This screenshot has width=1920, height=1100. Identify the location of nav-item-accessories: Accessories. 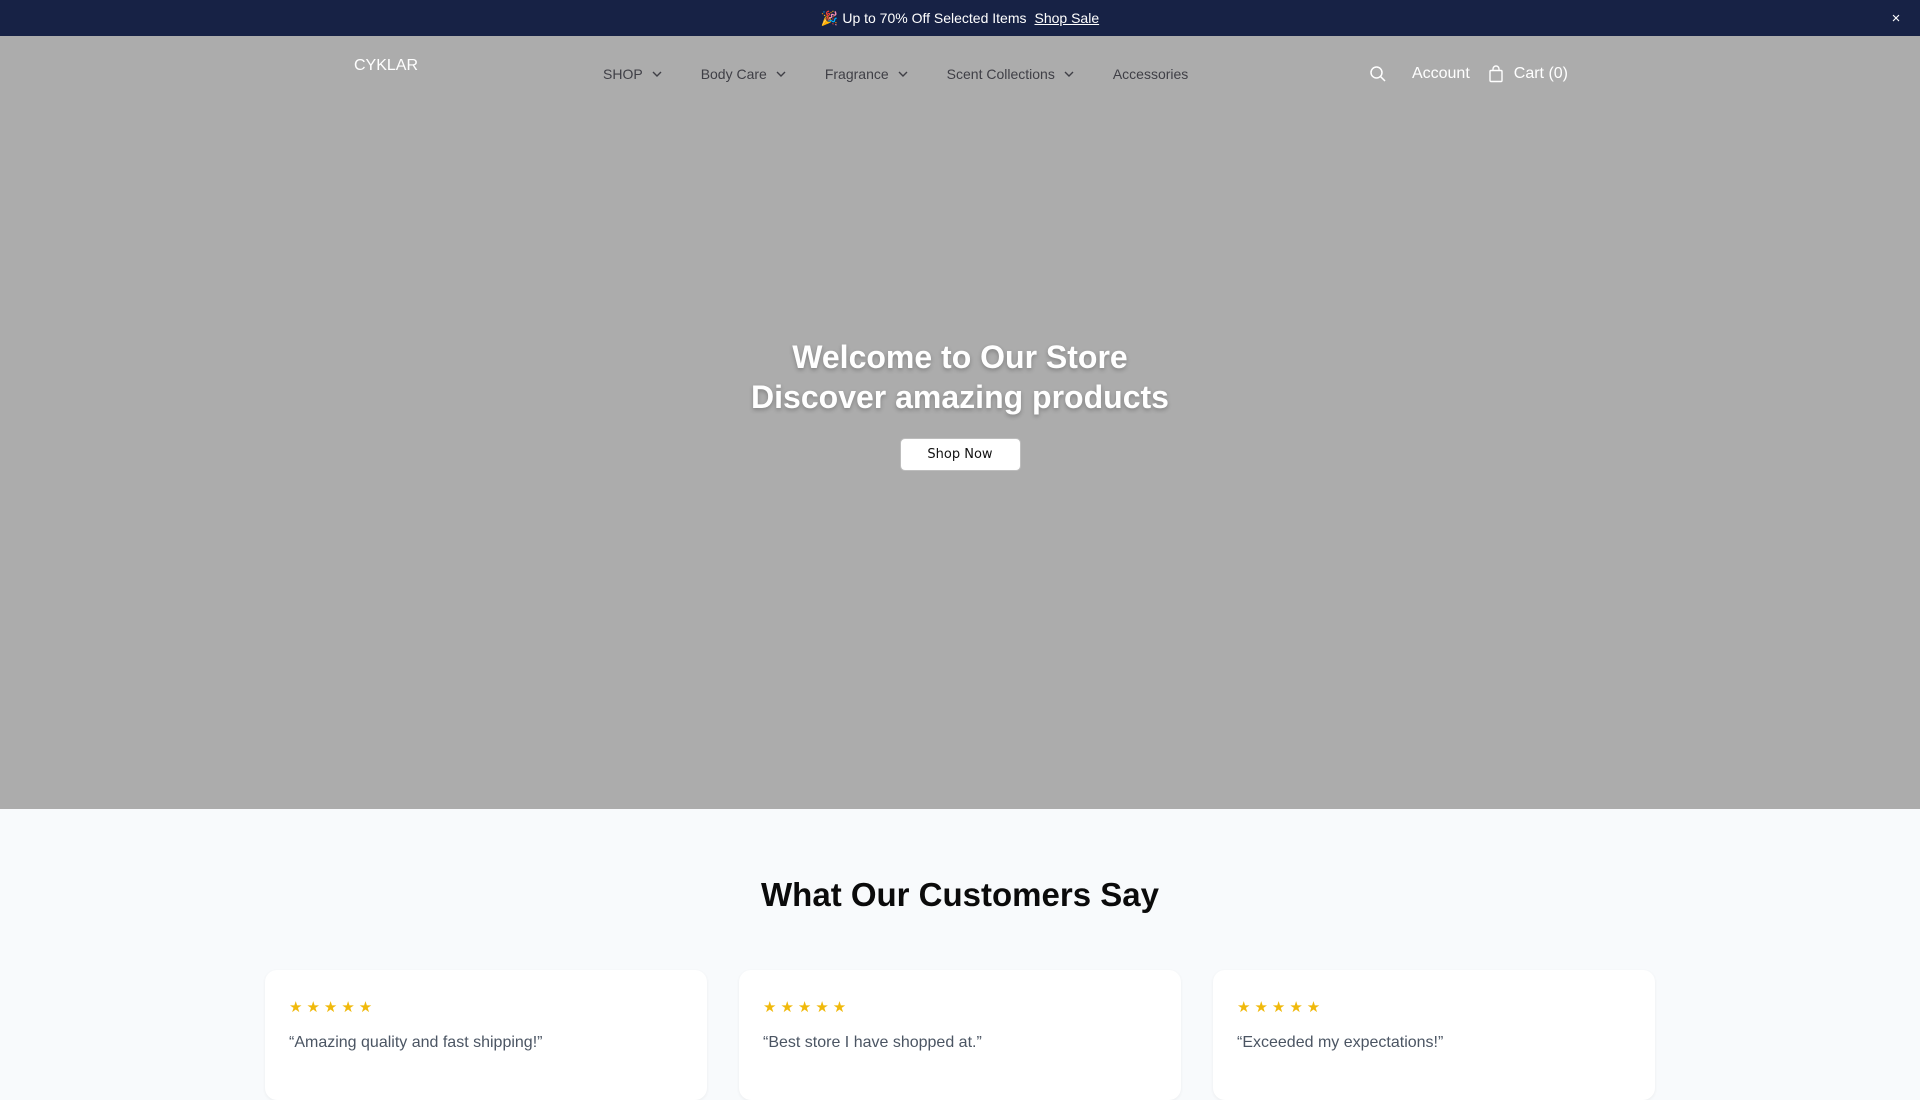
(1150, 74).